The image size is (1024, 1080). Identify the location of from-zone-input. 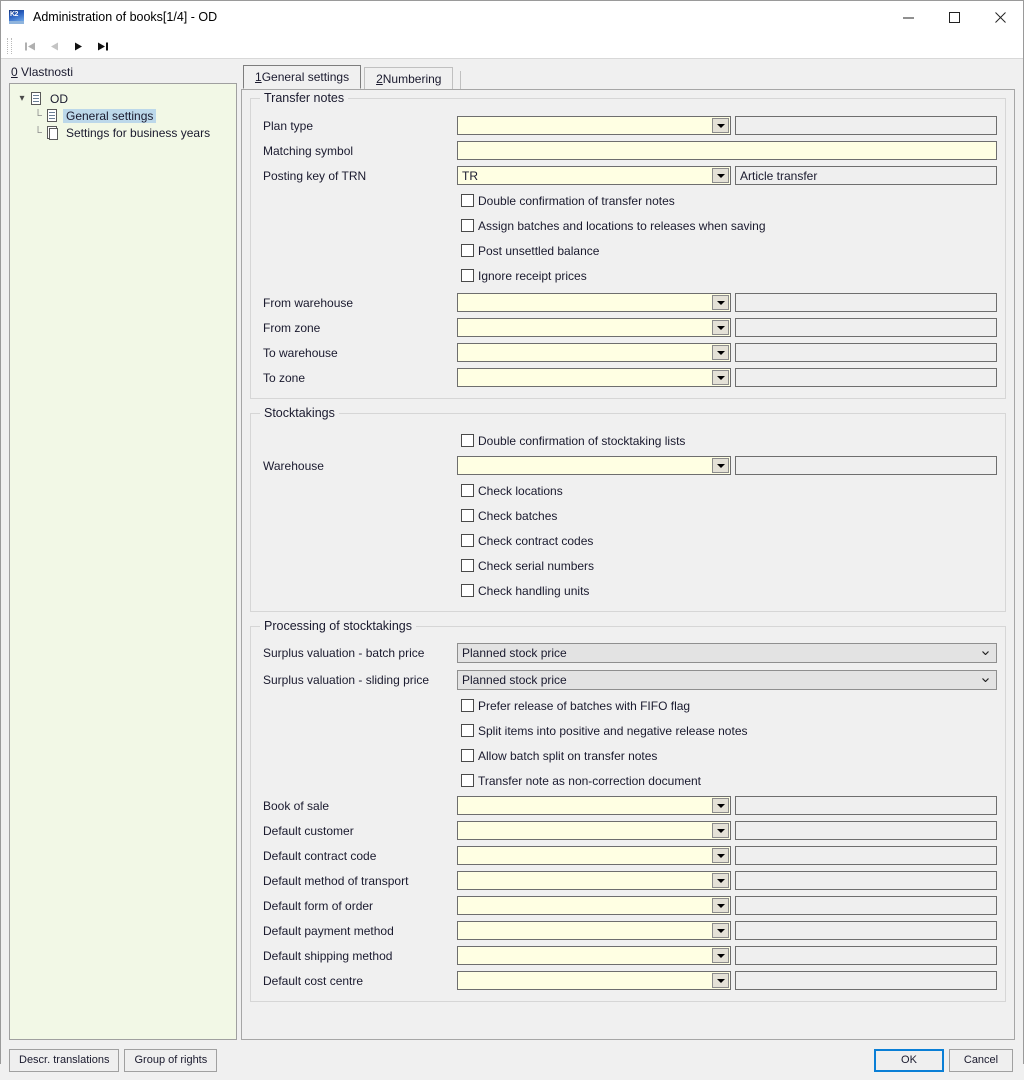
(594, 327).